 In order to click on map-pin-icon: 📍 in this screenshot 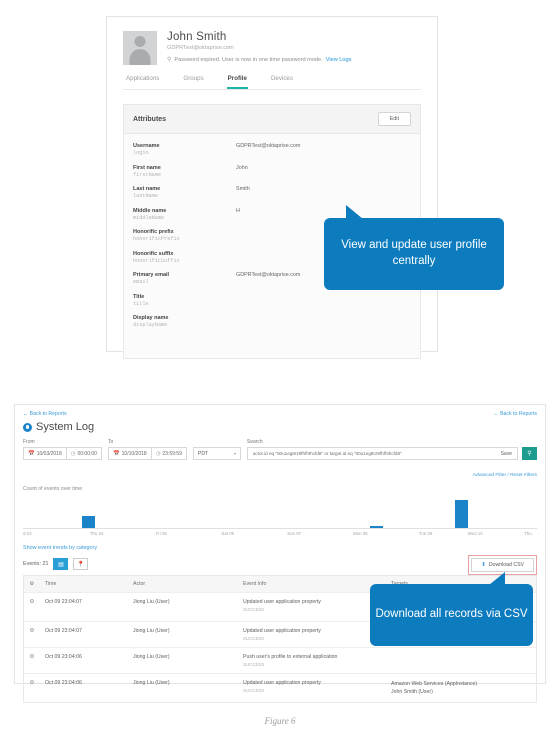, I will do `click(81, 564)`.